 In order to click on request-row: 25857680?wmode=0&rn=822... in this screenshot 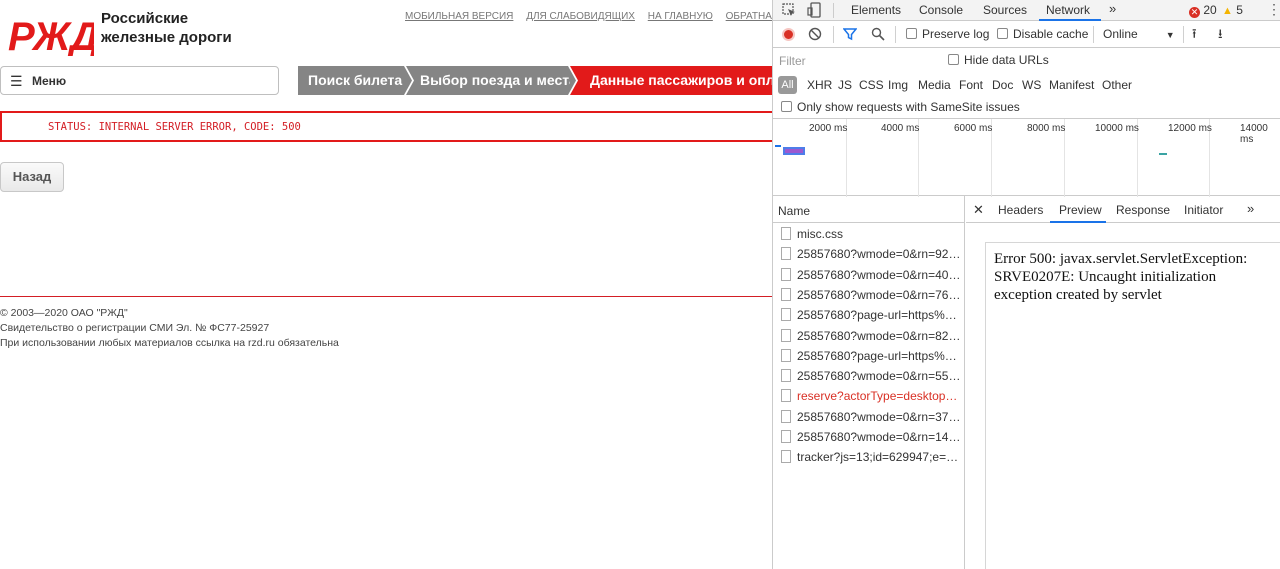, I will do `click(869, 336)`.